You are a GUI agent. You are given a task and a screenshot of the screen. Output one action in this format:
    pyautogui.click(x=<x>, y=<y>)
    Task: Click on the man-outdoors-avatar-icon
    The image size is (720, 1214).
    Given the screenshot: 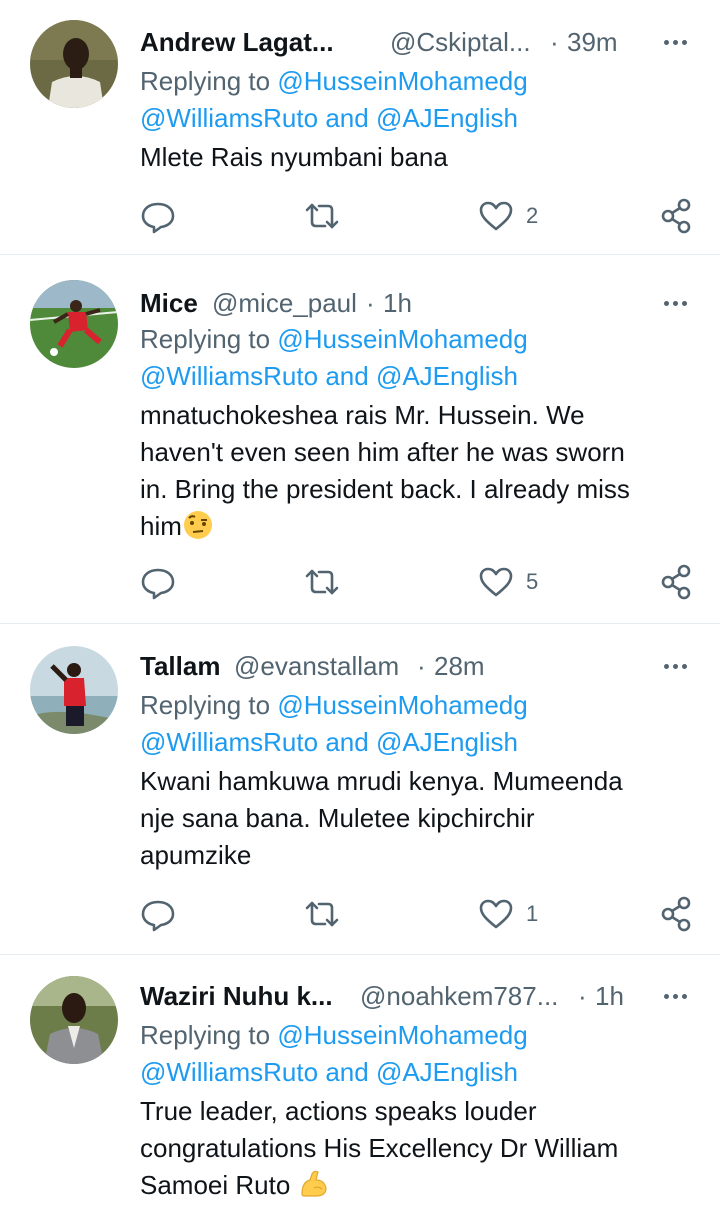 What is the action you would take?
    pyautogui.click(x=74, y=1020)
    